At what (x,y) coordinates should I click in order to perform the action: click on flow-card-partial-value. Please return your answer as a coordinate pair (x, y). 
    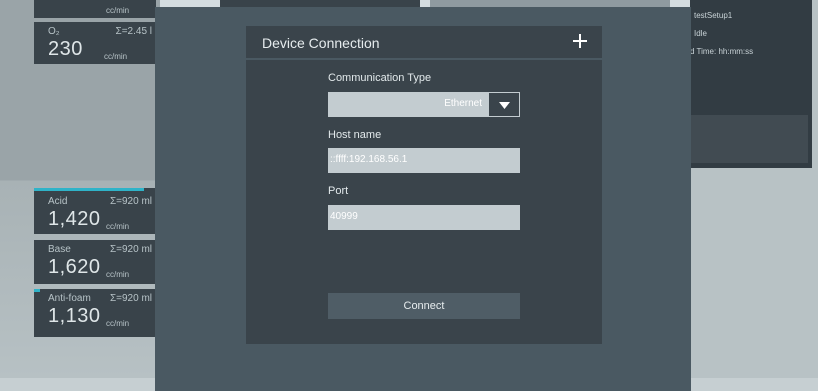
    Looking at the image, I should click on (51, 6).